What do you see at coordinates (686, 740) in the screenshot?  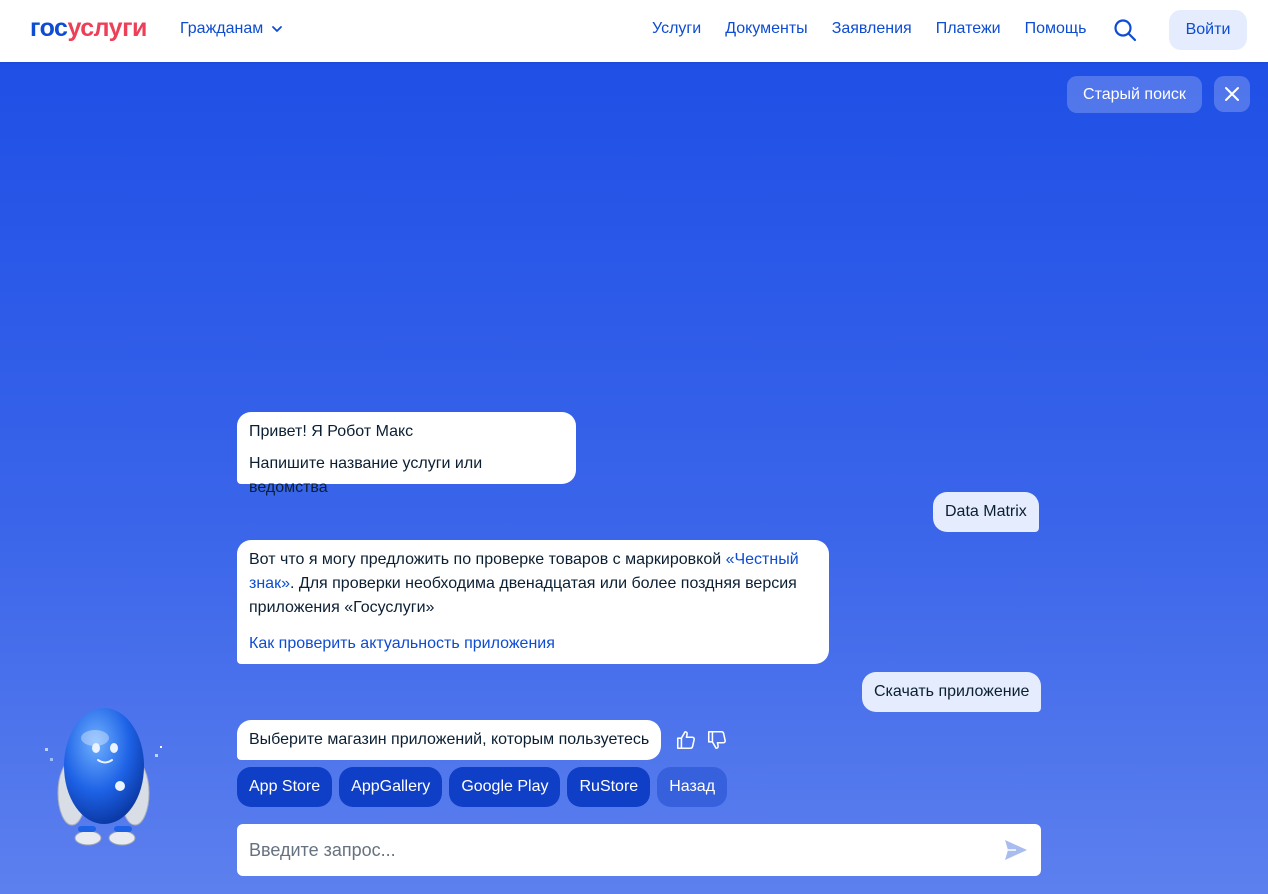 I see `thumbs-up-icon` at bounding box center [686, 740].